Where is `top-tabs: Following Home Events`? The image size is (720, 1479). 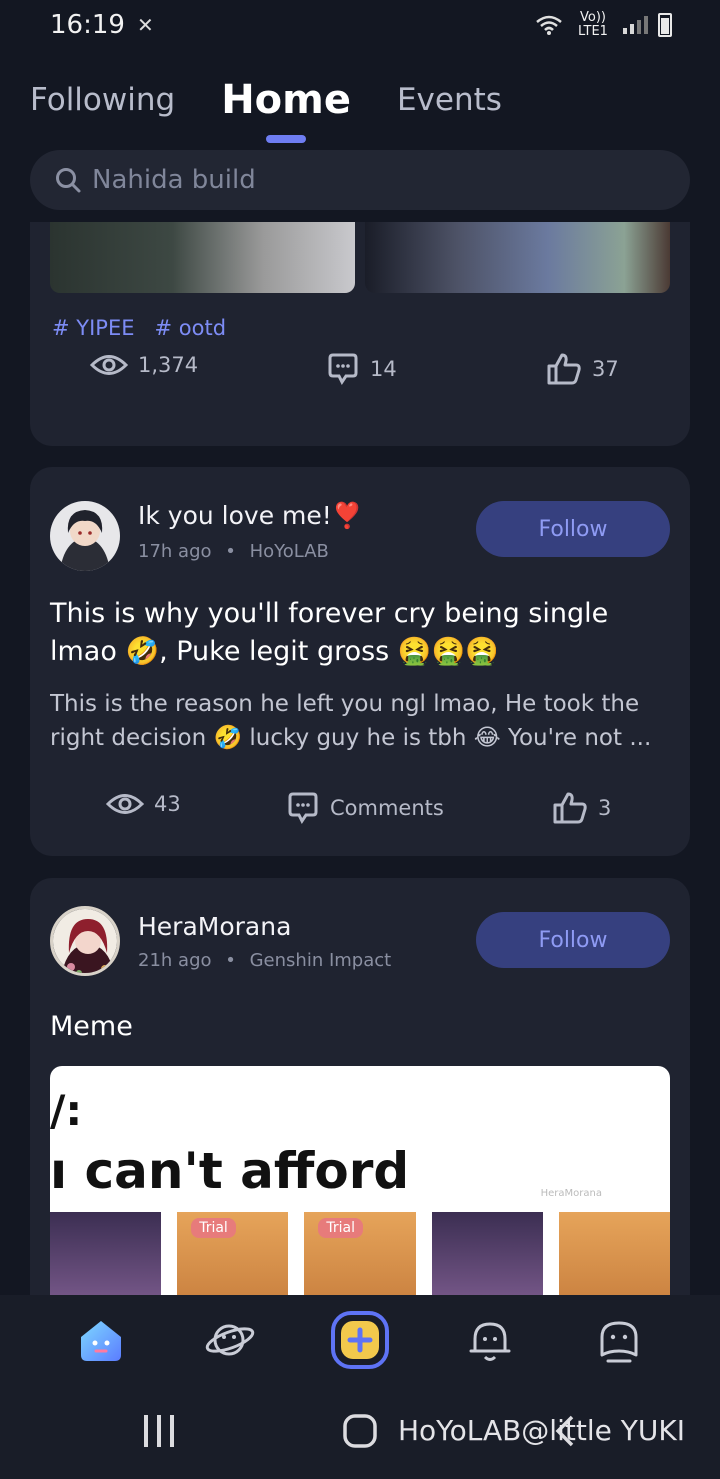
top-tabs: Following Home Events is located at coordinates (360, 101).